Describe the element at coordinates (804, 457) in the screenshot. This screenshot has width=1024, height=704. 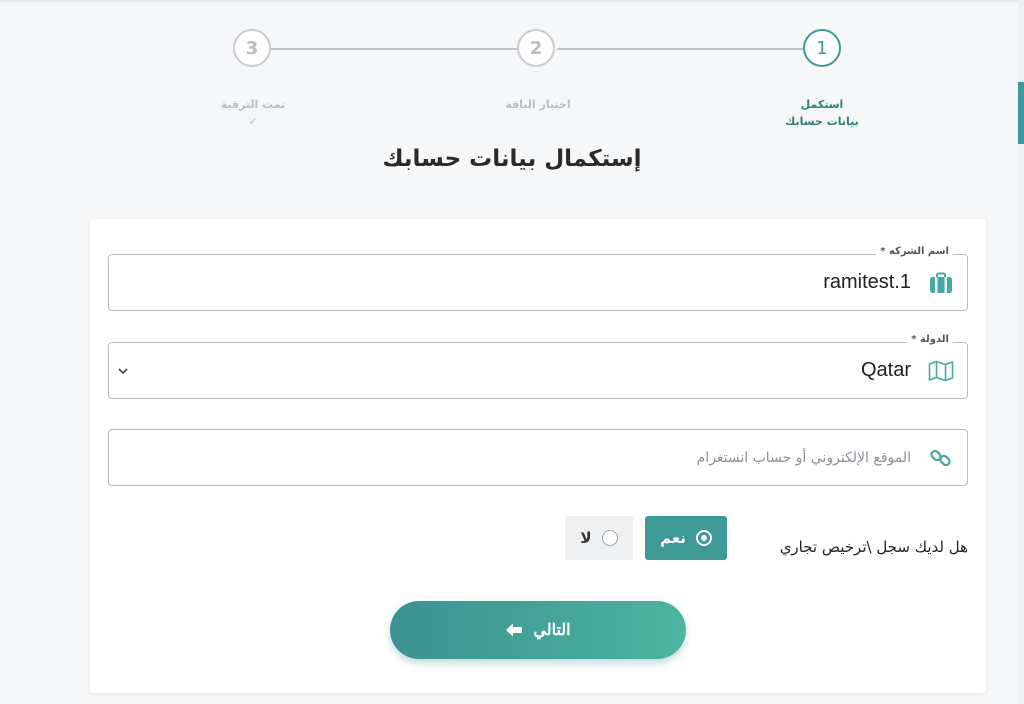
I see `website-input: الموقع الإلكتروني أو حساب انستغرام` at that location.